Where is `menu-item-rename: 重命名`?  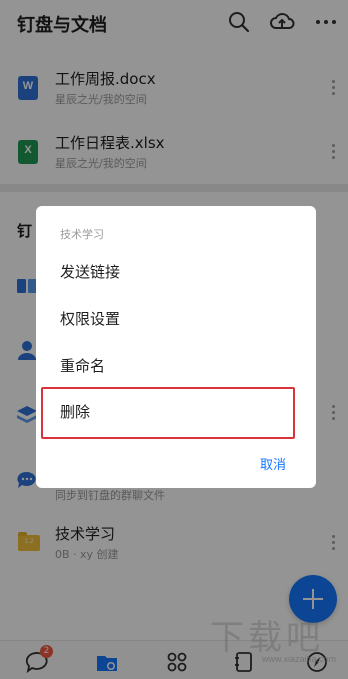 menu-item-rename: 重命名 is located at coordinates (82, 365).